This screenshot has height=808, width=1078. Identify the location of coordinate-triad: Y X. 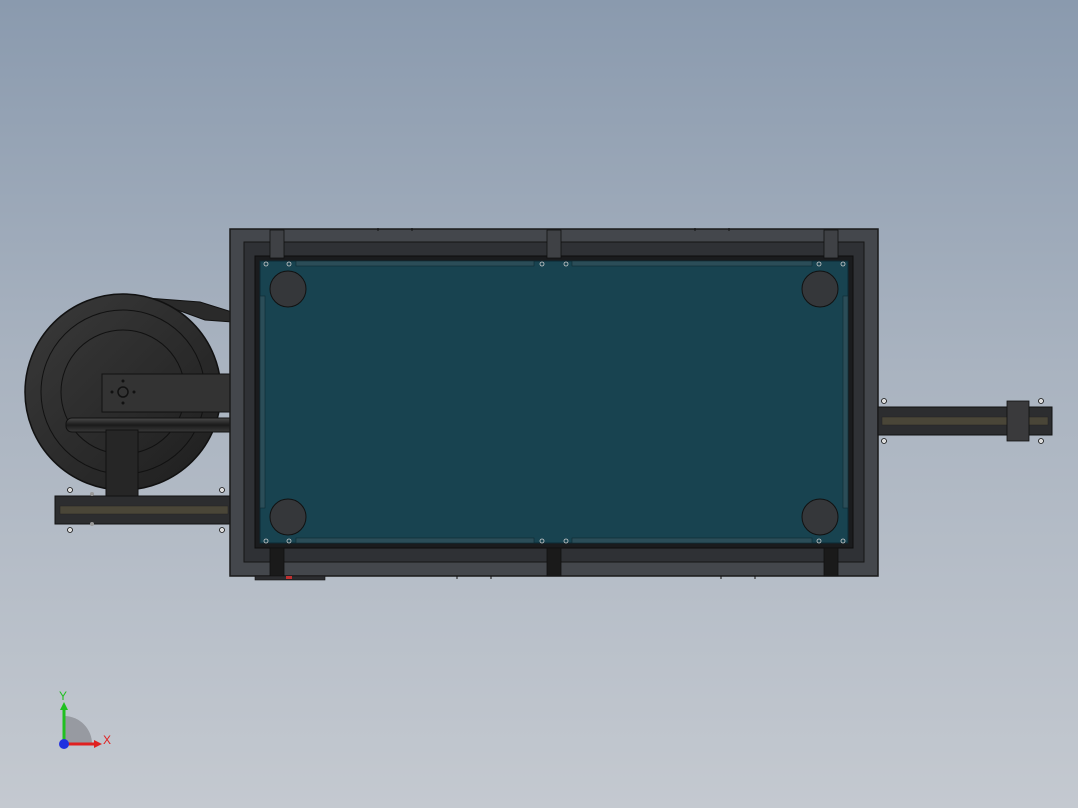
(85, 719).